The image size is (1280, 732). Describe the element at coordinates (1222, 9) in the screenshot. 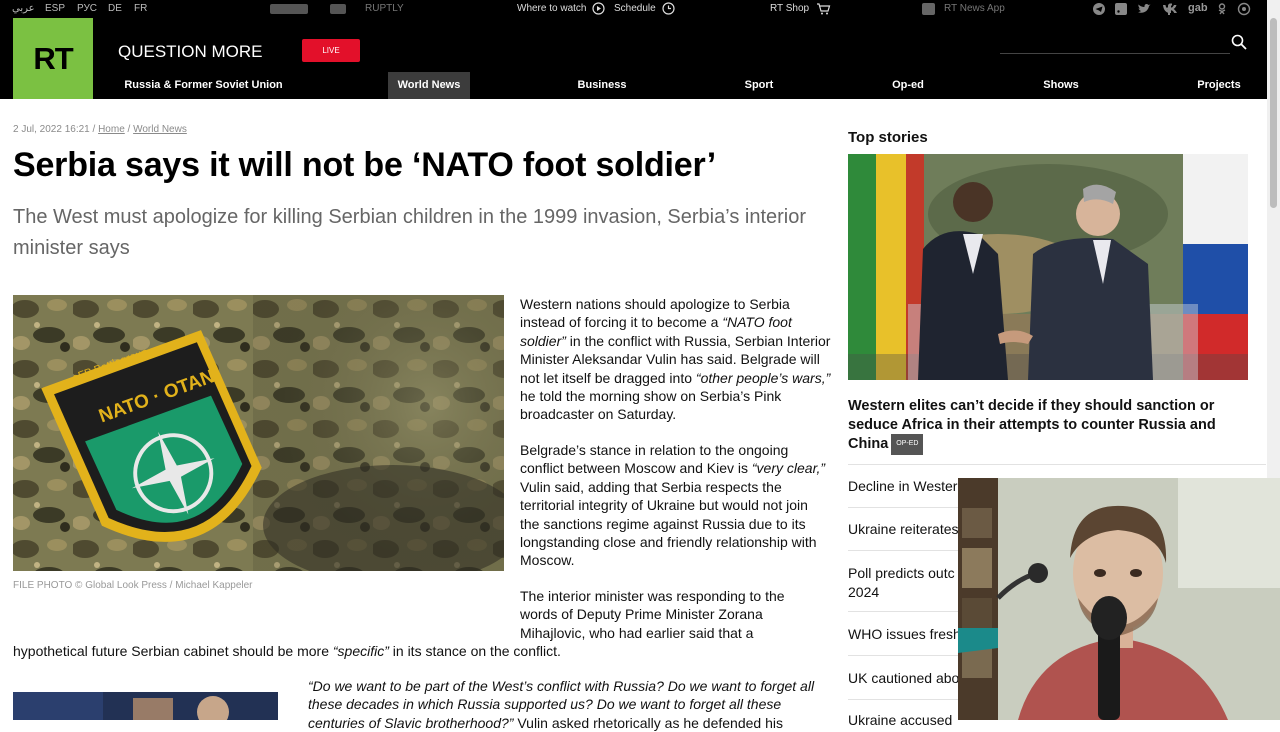

I see `odnoklassniki-icon` at that location.